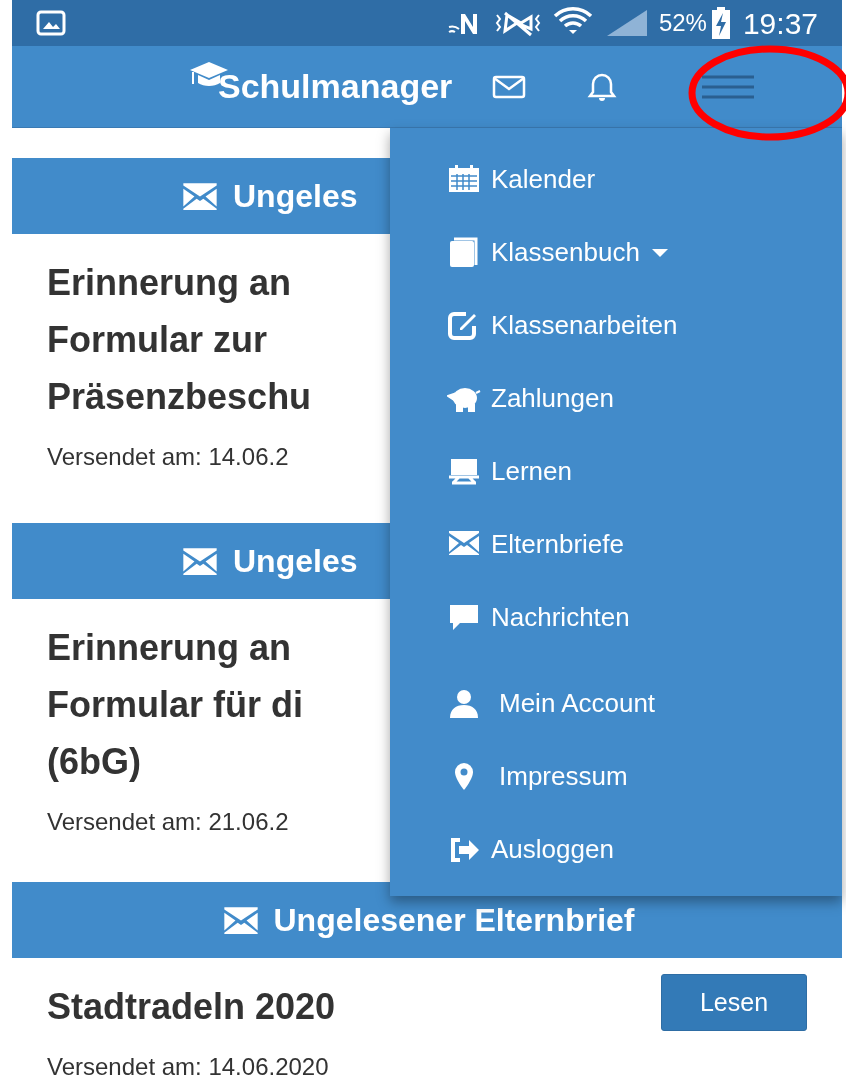 Image resolution: width=846 pixels, height=1077 pixels. Describe the element at coordinates (464, 251) in the screenshot. I see `book-icon` at that location.